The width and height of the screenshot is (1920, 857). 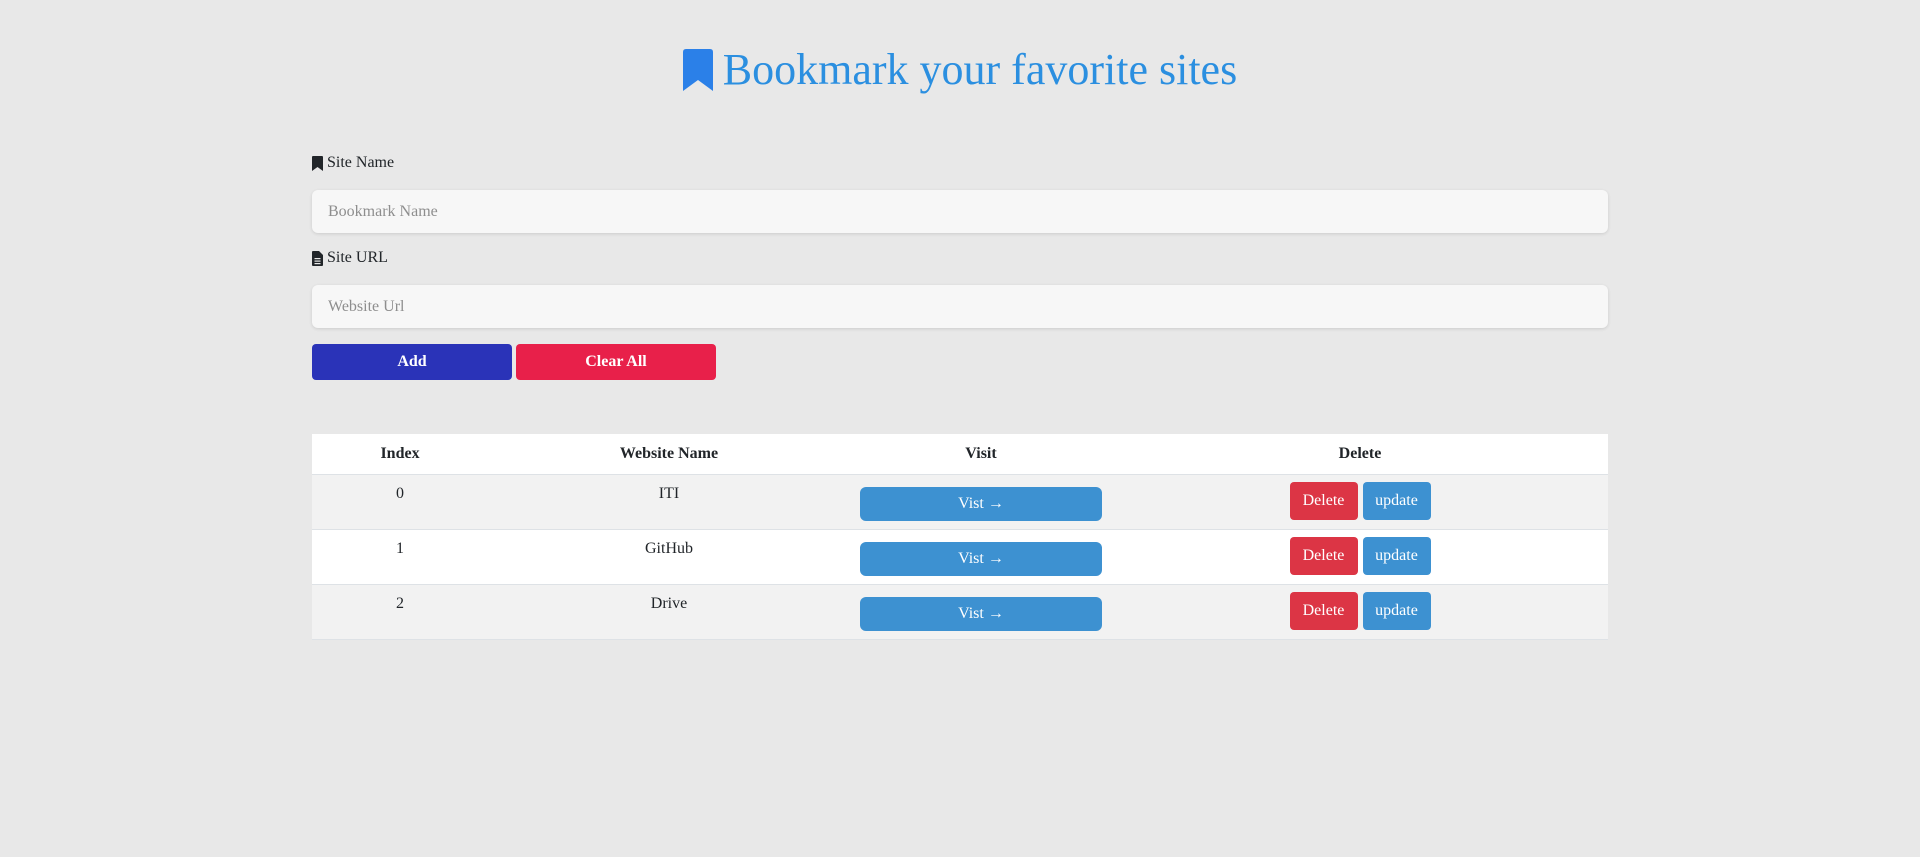 What do you see at coordinates (960, 211) in the screenshot?
I see `site-name-input` at bounding box center [960, 211].